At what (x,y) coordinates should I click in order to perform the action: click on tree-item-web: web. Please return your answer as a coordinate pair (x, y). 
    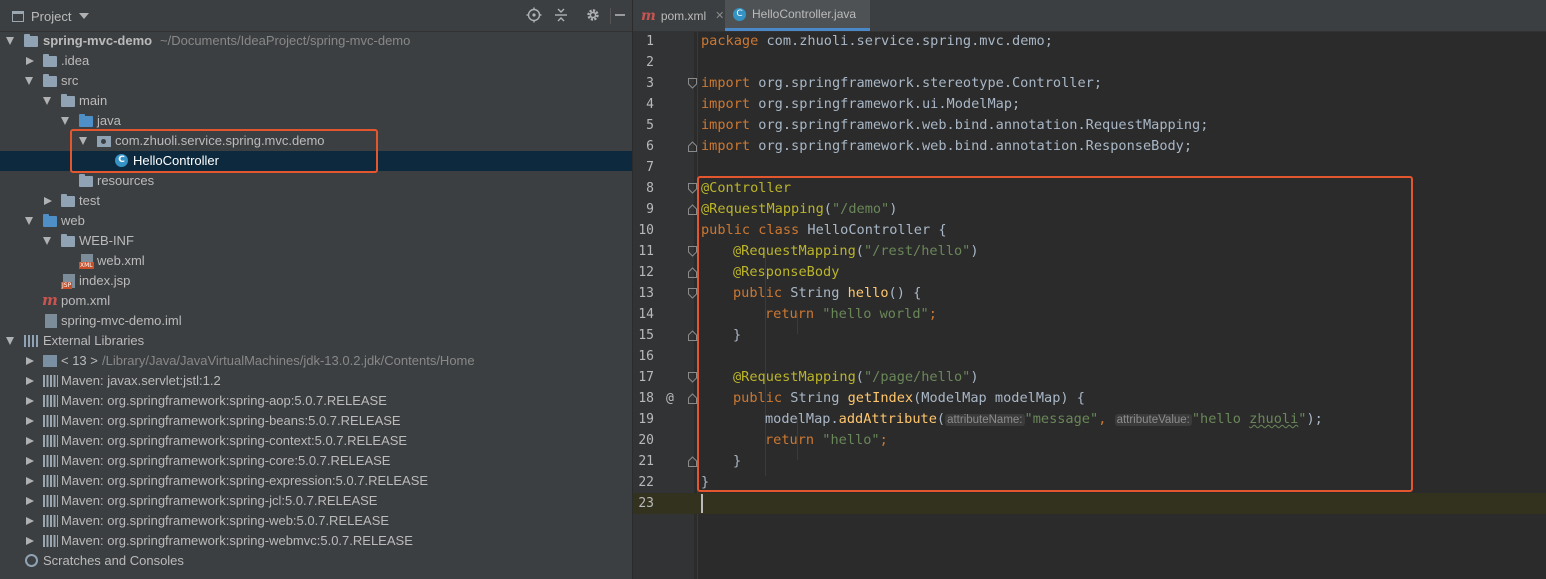
    Looking at the image, I should click on (316, 221).